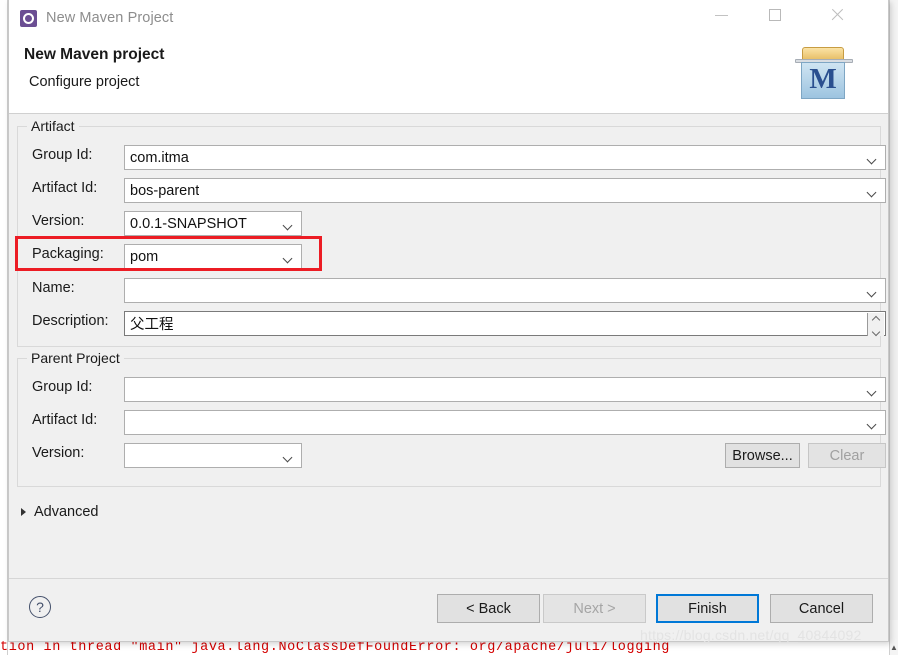 The image size is (898, 655). What do you see at coordinates (110, 18) in the screenshot?
I see `dialog-title: New Maven Project` at bounding box center [110, 18].